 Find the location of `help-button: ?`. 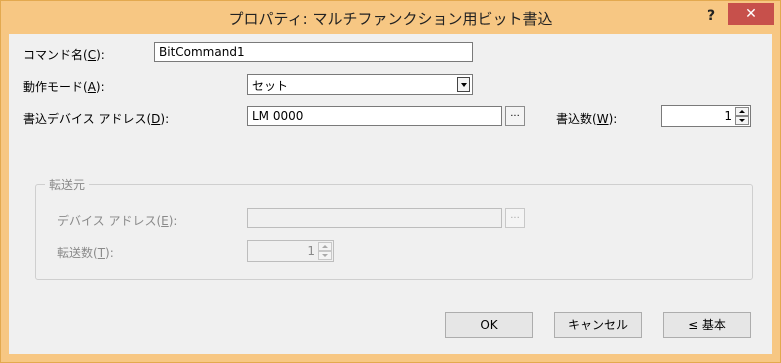

help-button: ? is located at coordinates (711, 16).